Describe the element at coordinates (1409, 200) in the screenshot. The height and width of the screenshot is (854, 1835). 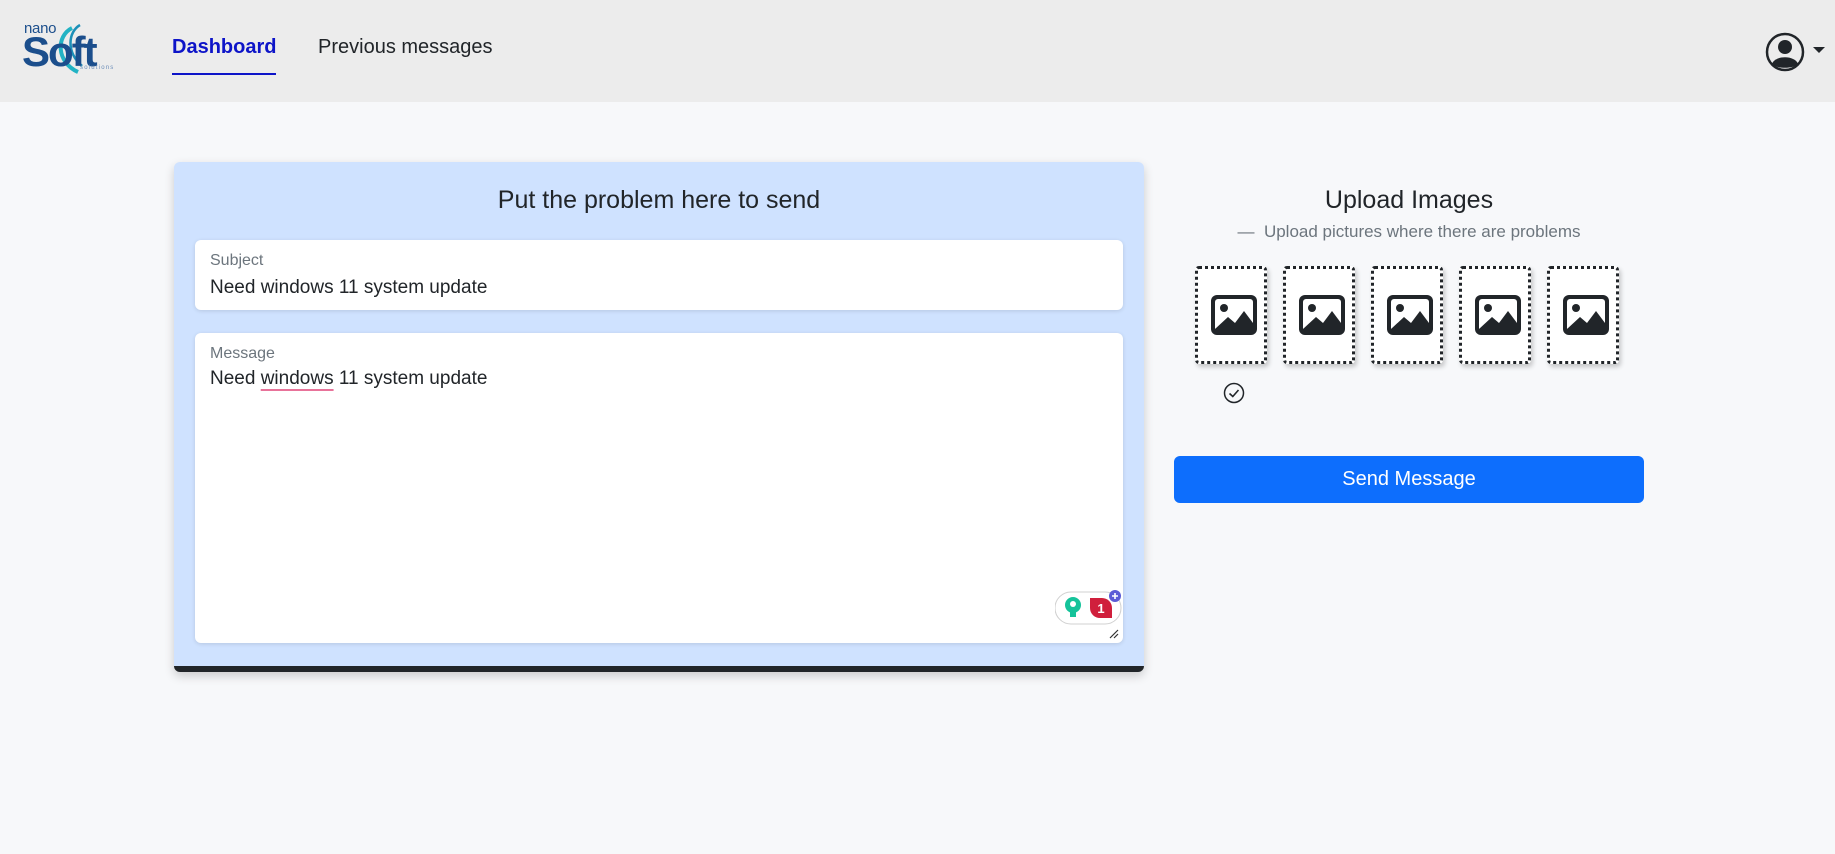
I see `upload-title: Upload Images` at that location.